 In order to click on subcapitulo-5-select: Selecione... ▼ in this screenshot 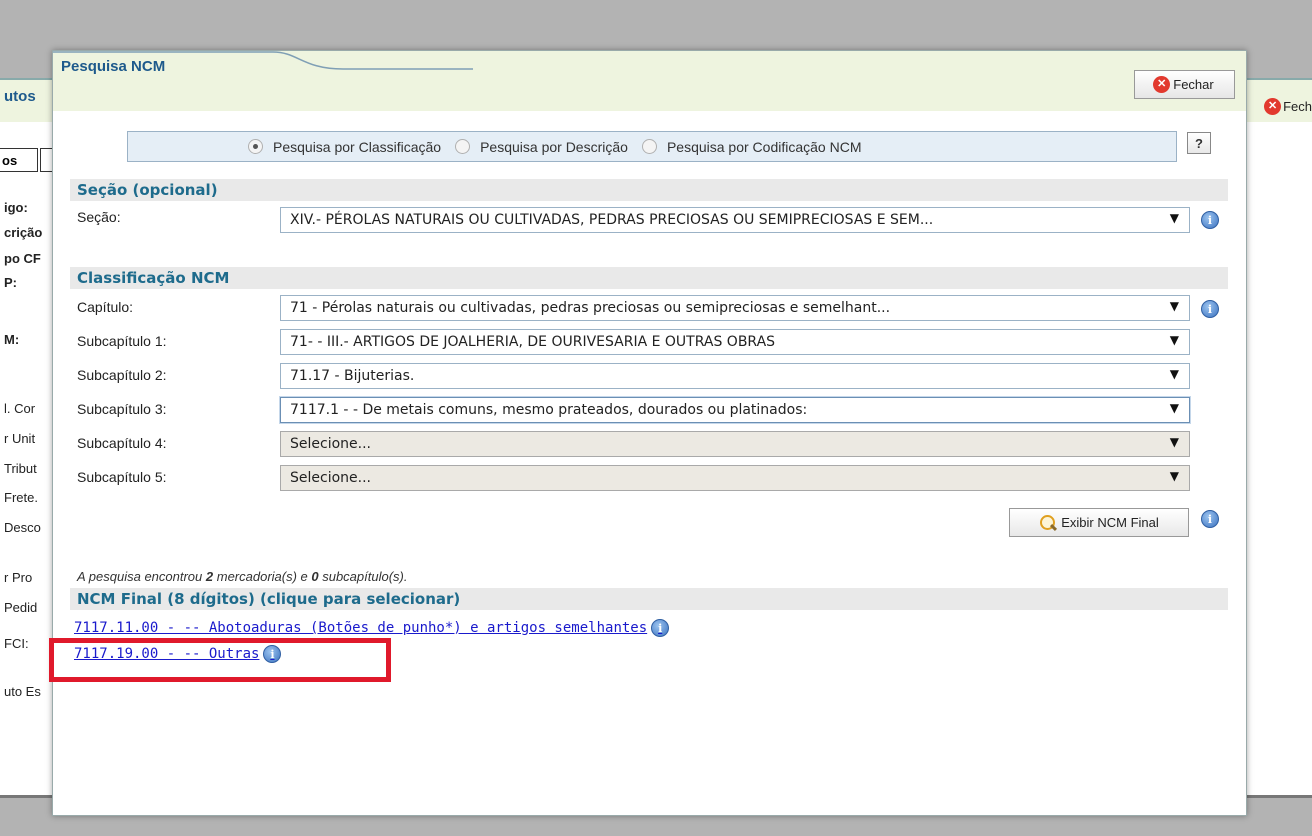, I will do `click(735, 478)`.